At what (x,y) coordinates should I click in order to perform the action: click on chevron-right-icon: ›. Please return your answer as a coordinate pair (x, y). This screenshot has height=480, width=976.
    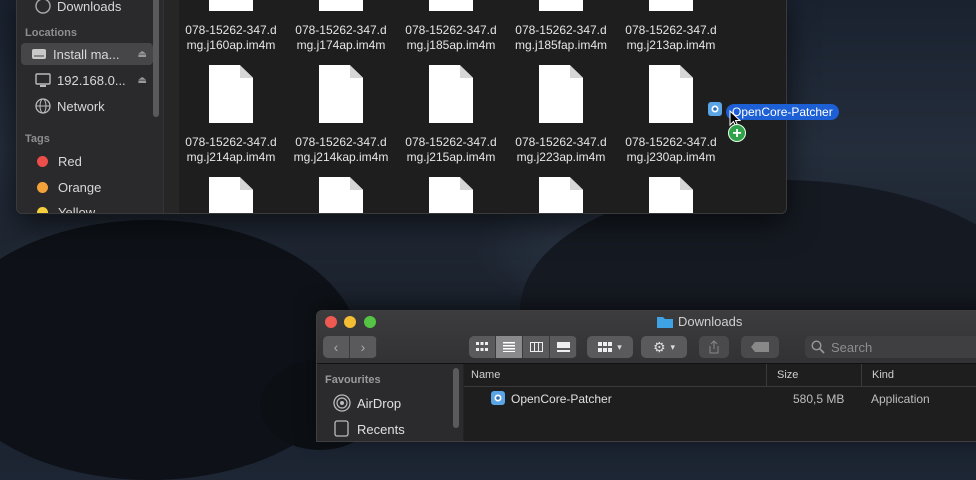
    Looking at the image, I should click on (363, 347).